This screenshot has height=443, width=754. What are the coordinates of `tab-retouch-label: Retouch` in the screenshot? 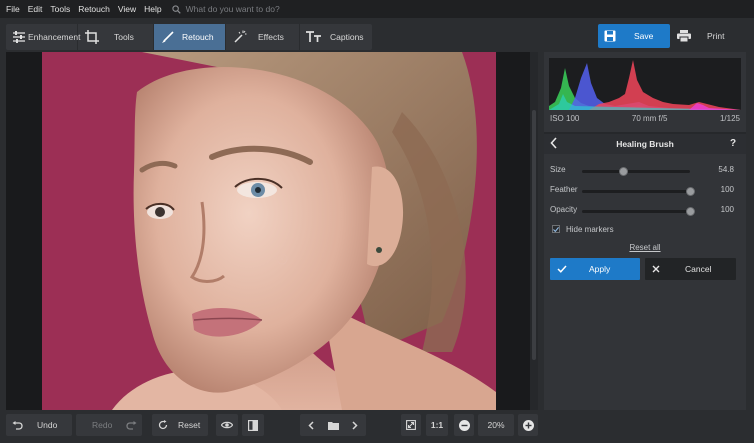 It's located at (198, 37).